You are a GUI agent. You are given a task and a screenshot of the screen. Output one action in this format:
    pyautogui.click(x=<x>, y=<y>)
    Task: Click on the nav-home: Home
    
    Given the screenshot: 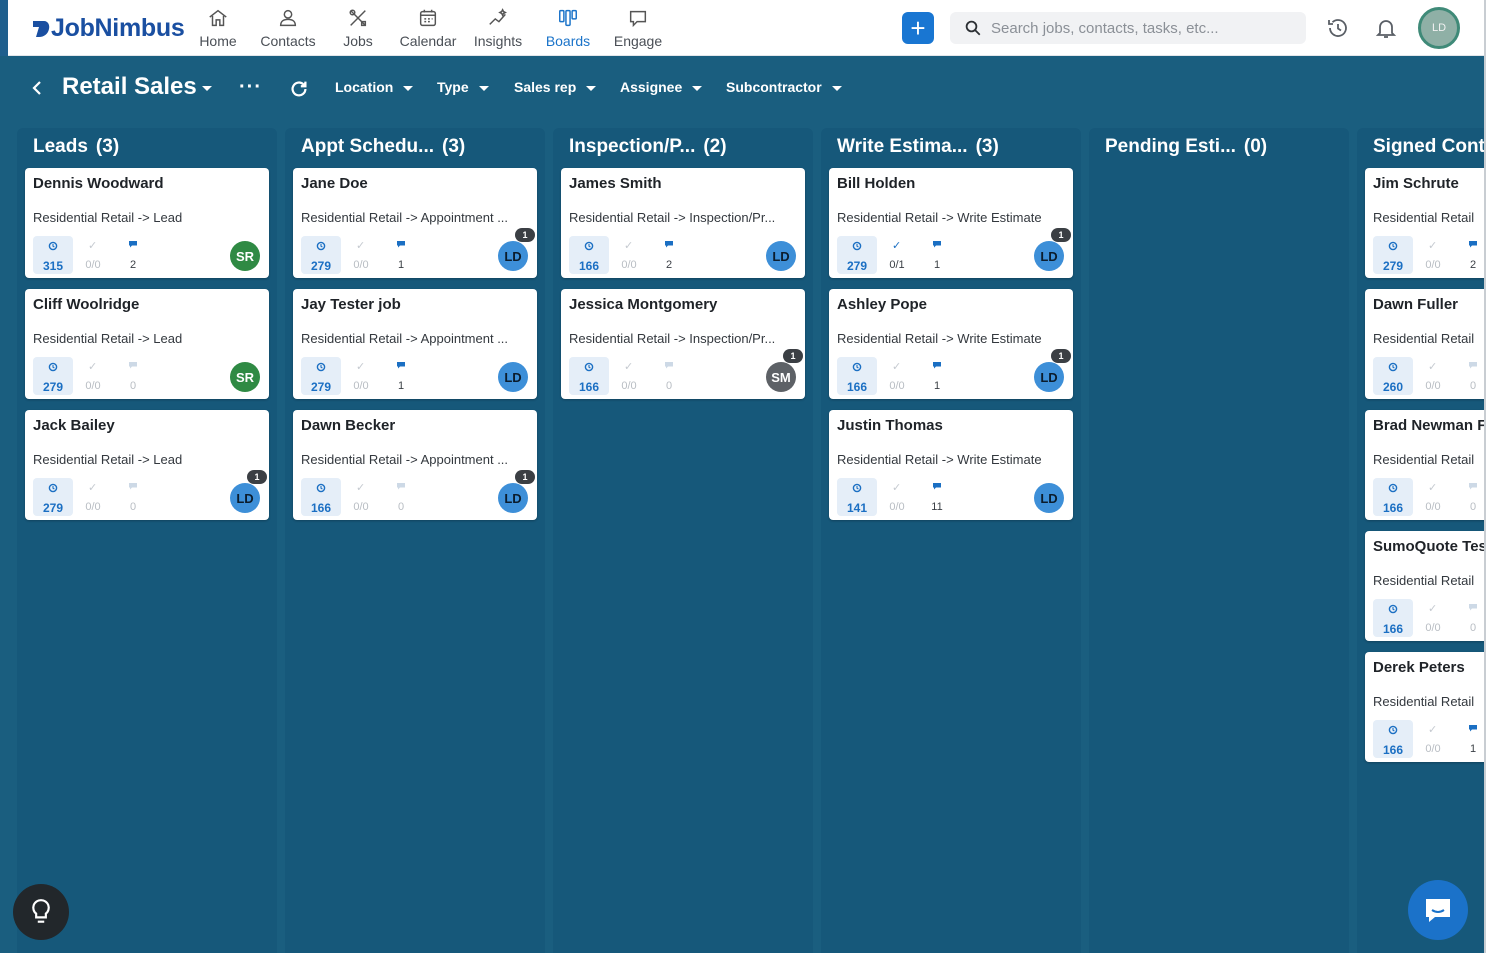 What is the action you would take?
    pyautogui.click(x=218, y=28)
    